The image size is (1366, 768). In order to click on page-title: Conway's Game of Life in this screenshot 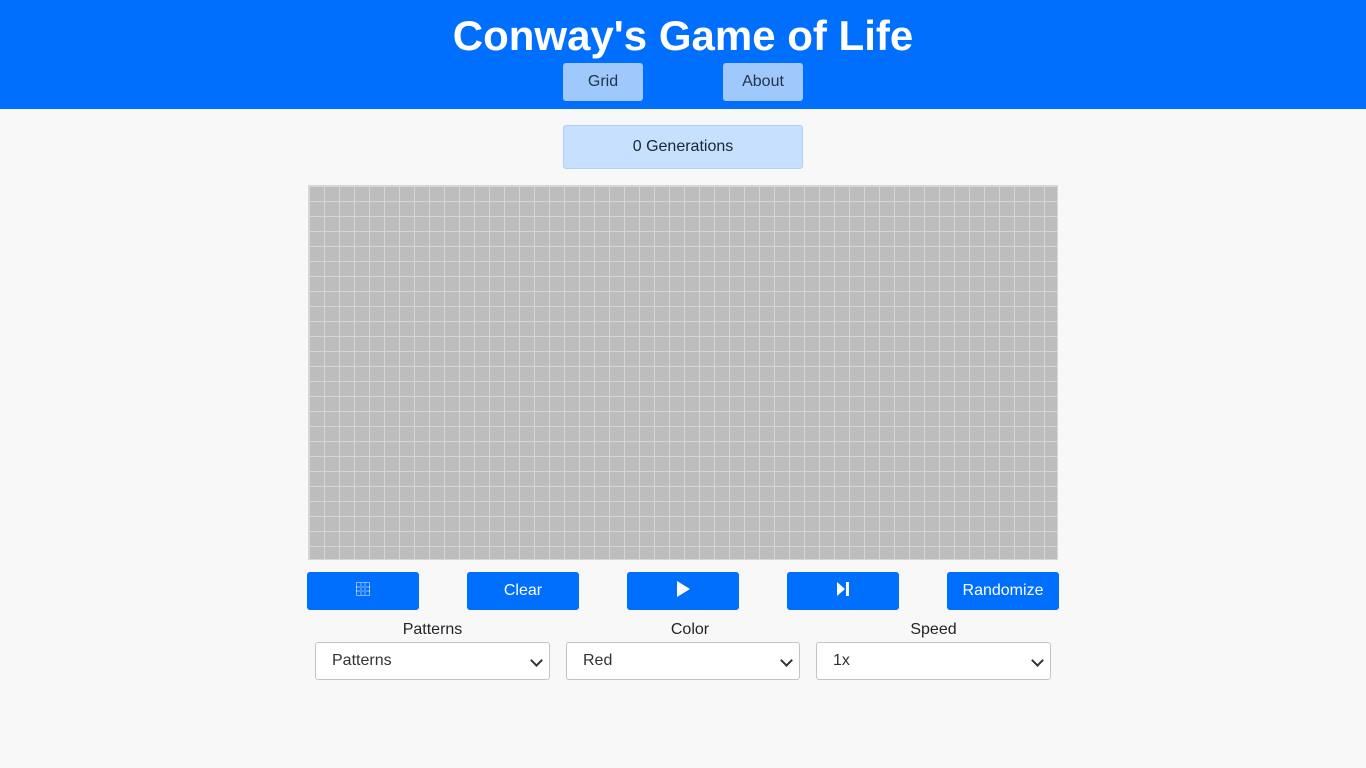, I will do `click(683, 35)`.